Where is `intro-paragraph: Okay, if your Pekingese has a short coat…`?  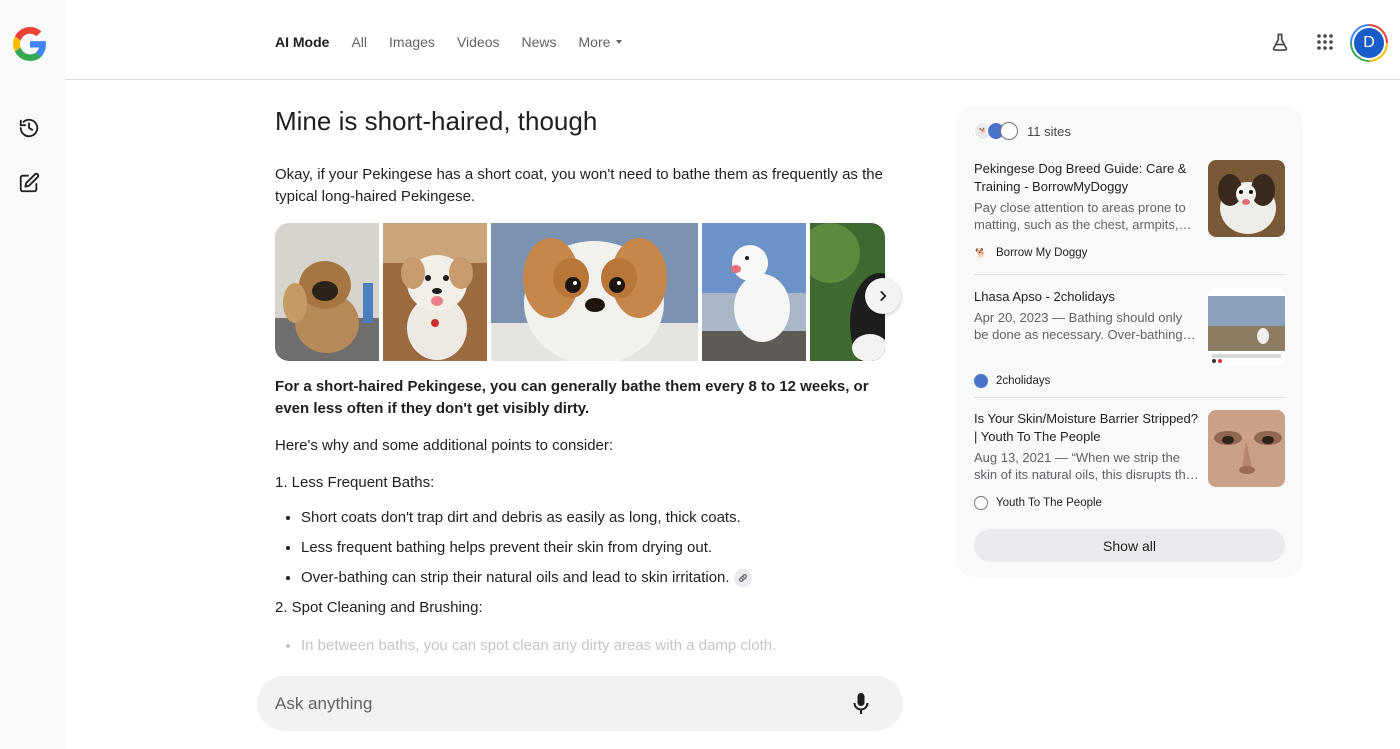
intro-paragraph: Okay, if your Pekingese has a short coat… is located at coordinates (579, 185).